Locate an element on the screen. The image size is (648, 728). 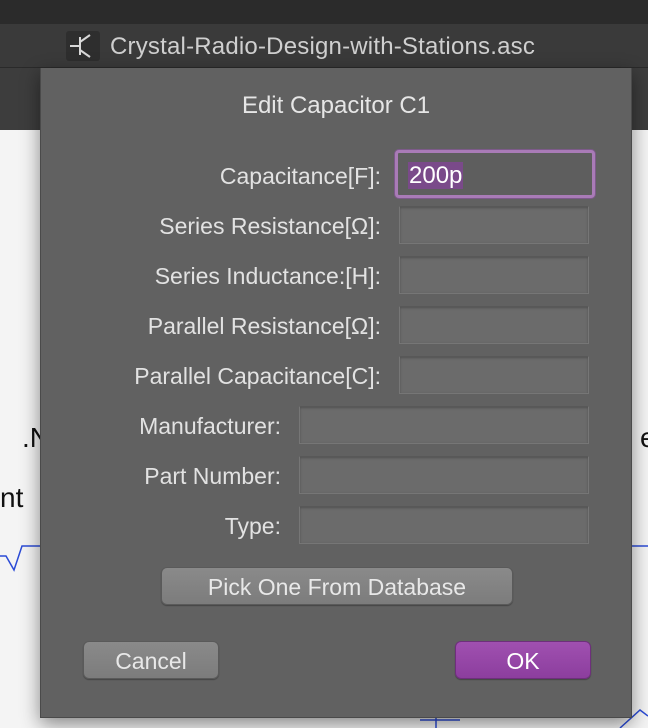
manufacturer-field is located at coordinates (444, 425).